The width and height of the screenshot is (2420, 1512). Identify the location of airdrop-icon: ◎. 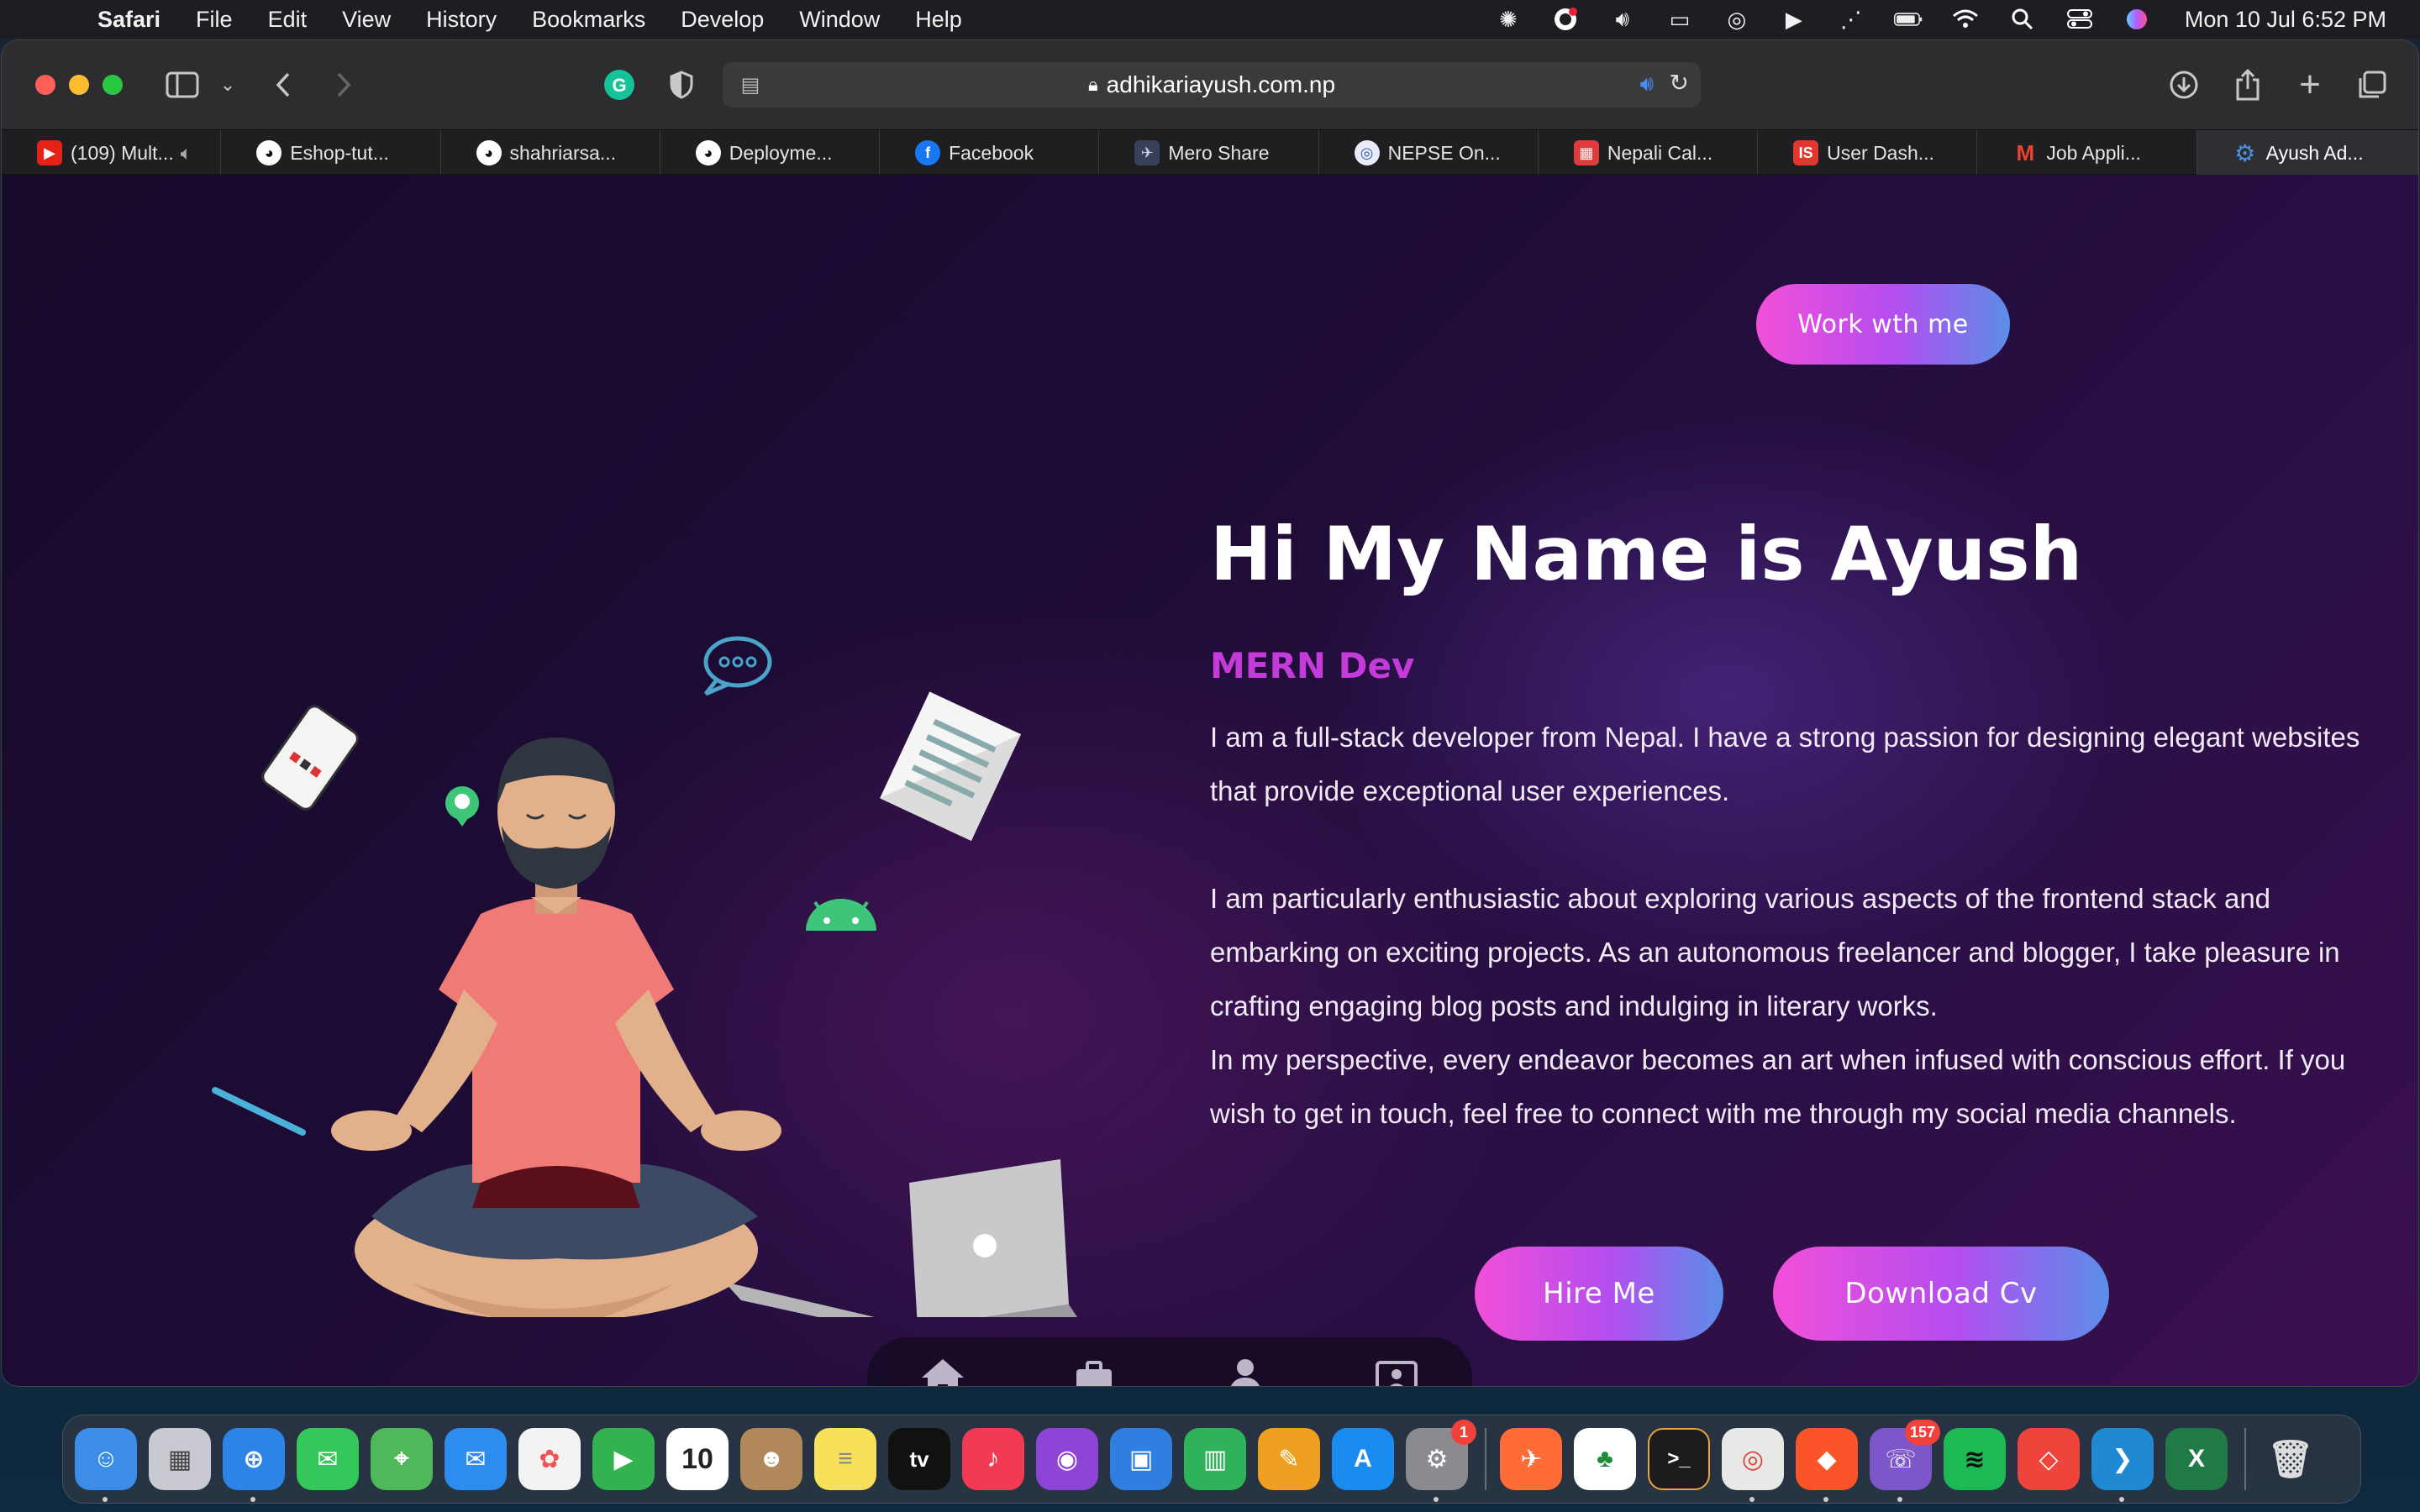
(1737, 19).